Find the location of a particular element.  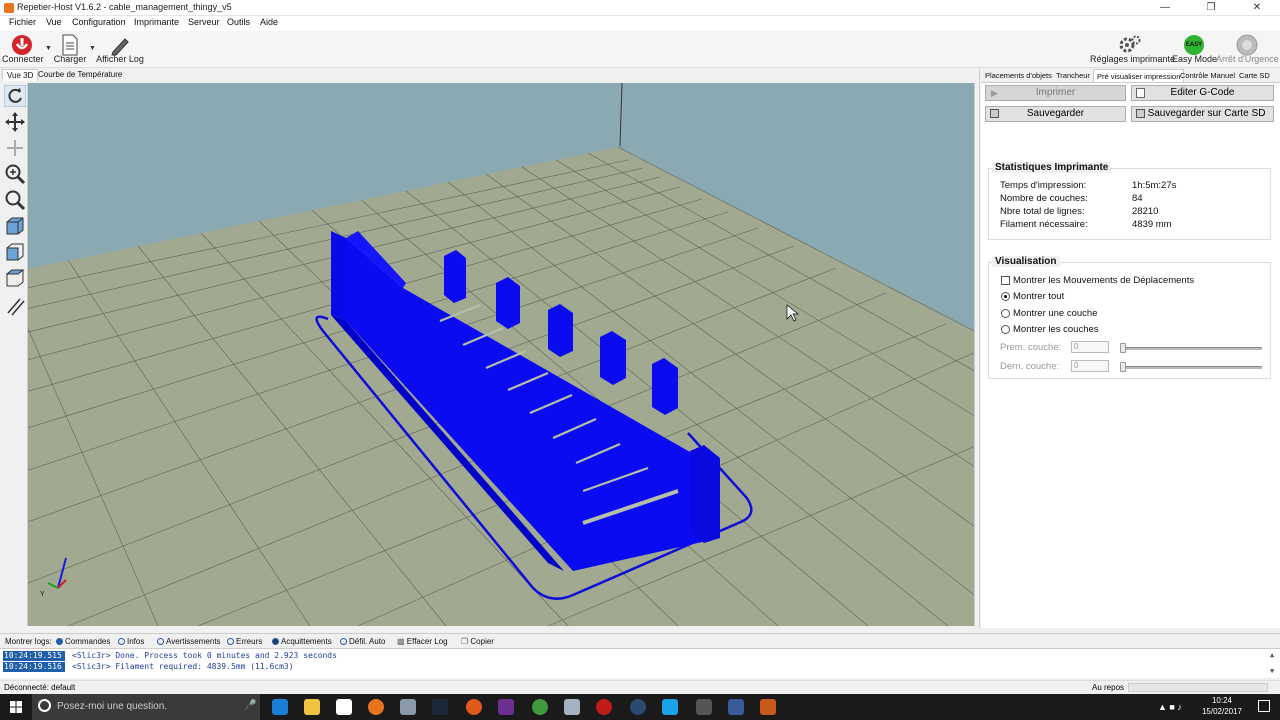

show-all-radio is located at coordinates (1005, 296).